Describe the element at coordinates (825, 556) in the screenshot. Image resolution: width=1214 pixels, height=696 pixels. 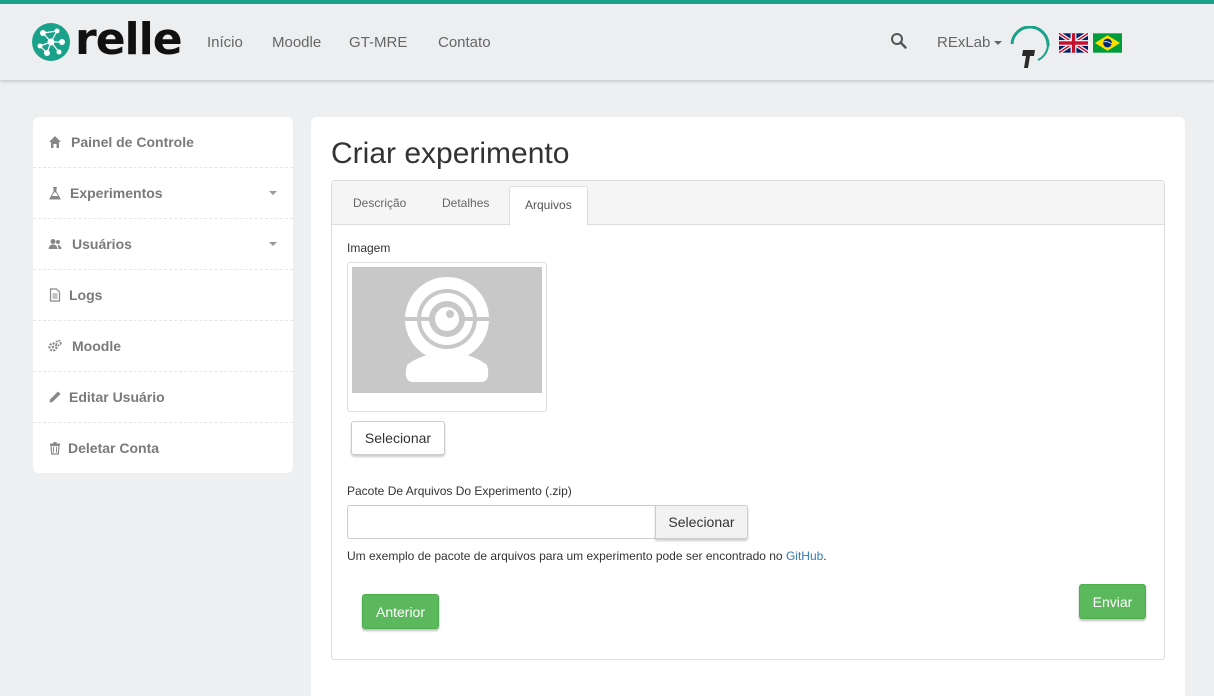
I see `hint-end: .` at that location.